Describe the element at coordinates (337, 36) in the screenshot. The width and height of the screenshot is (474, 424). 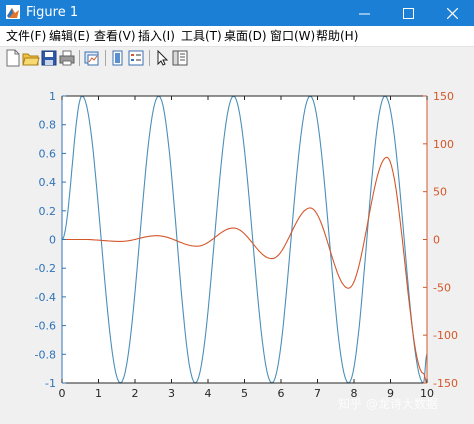
I see `menu-help: 帮助(H)` at that location.